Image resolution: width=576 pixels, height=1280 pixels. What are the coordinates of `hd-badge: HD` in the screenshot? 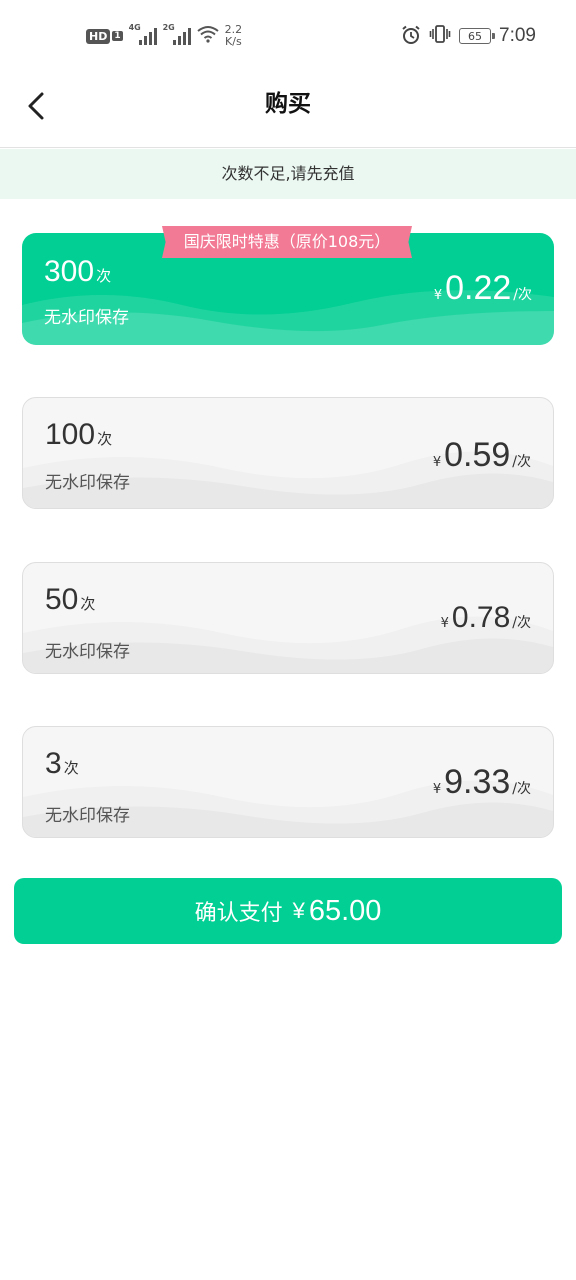 It's located at (98, 36).